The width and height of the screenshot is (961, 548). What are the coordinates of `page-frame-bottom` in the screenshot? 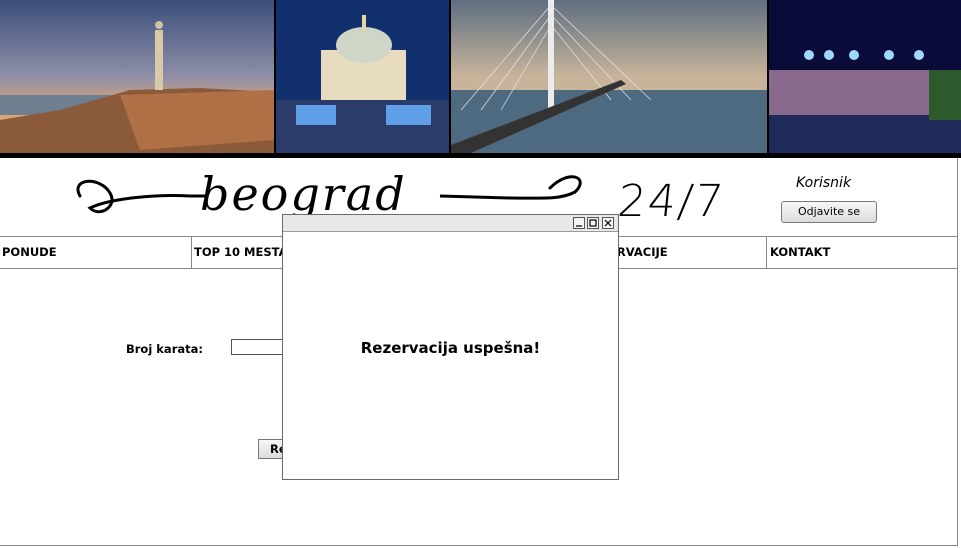 It's located at (479, 545).